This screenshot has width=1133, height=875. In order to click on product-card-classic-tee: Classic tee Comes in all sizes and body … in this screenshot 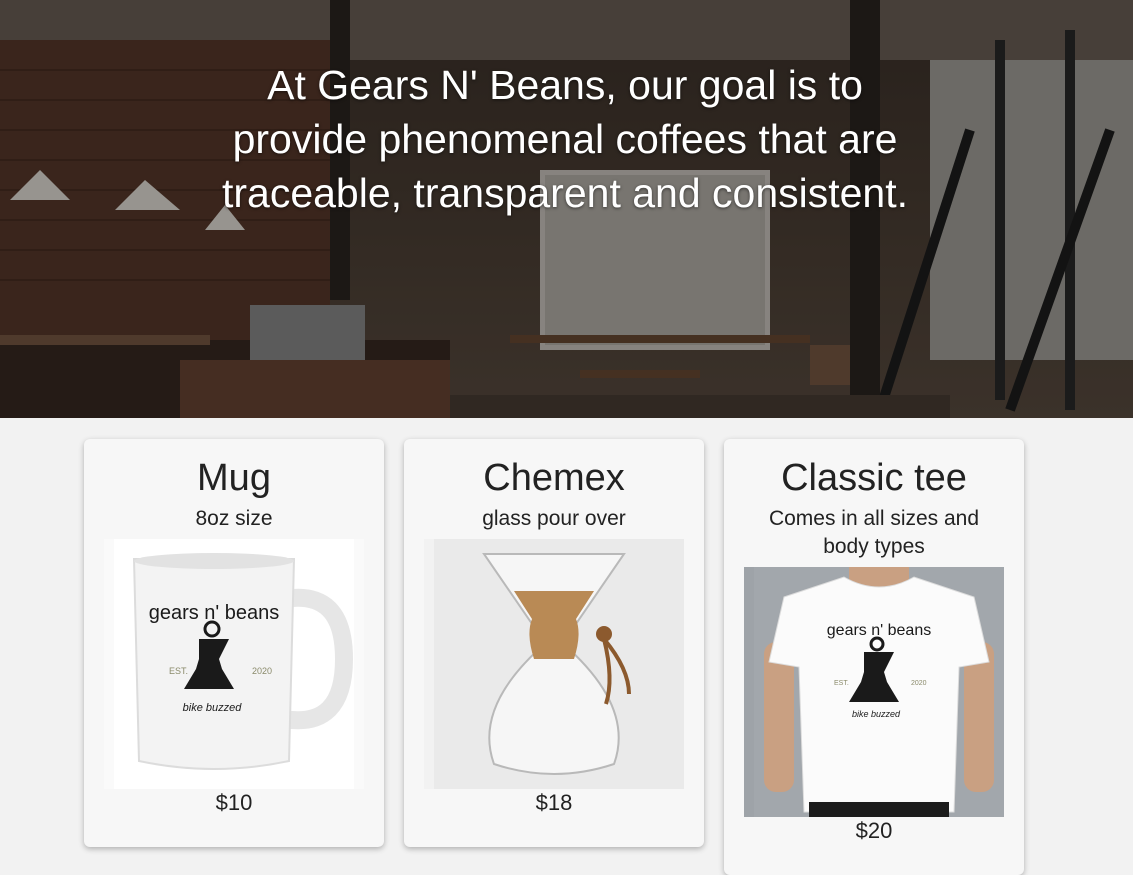, I will do `click(874, 657)`.